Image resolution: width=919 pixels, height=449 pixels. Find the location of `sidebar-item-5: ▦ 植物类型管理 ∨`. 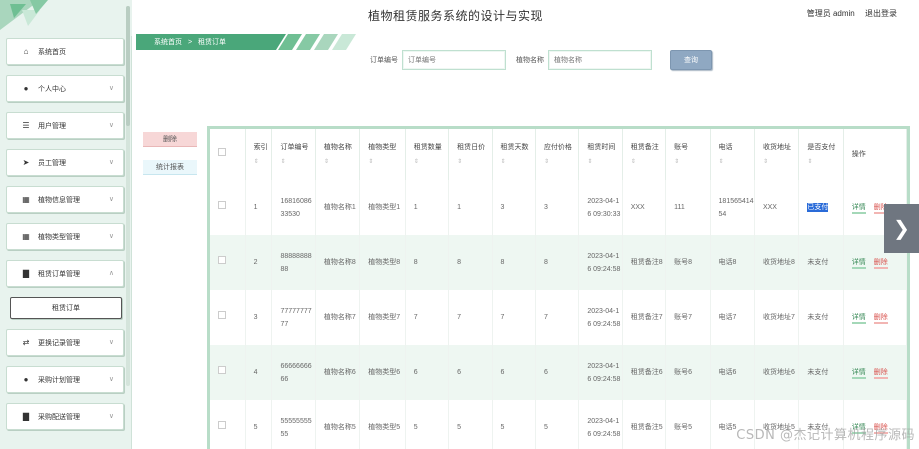

sidebar-item-5: ▦ 植物类型管理 ∨ is located at coordinates (65, 236).